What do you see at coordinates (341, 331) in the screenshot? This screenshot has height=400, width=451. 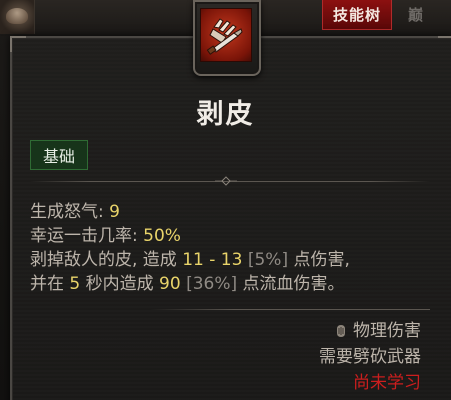 I see `physical-damage-icon` at bounding box center [341, 331].